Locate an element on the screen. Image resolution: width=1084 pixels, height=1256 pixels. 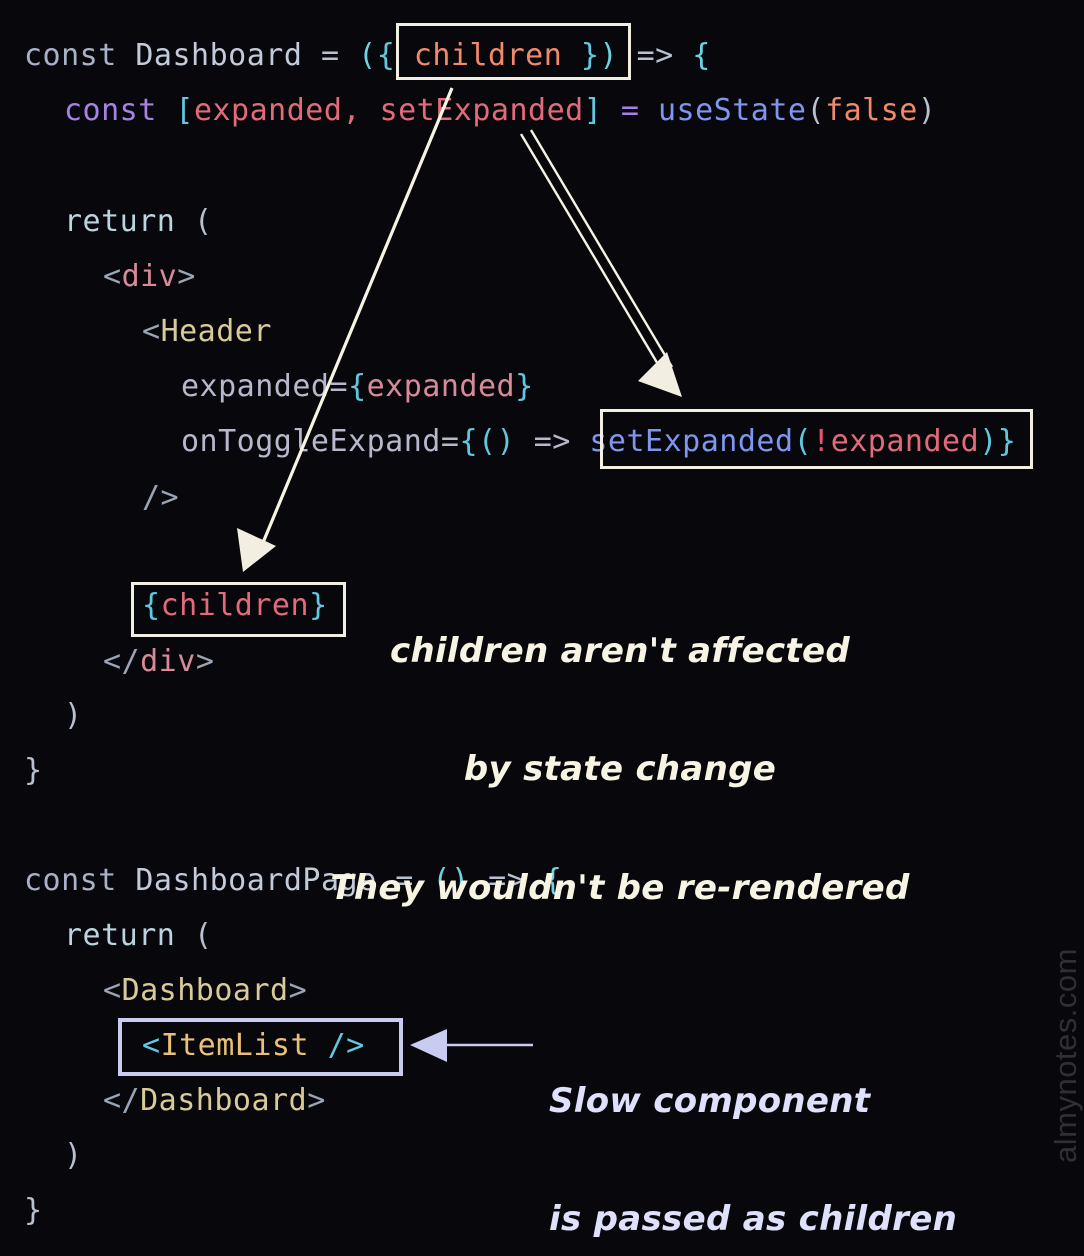
code-line-header-selfclose: /> is located at coordinates (160, 498).